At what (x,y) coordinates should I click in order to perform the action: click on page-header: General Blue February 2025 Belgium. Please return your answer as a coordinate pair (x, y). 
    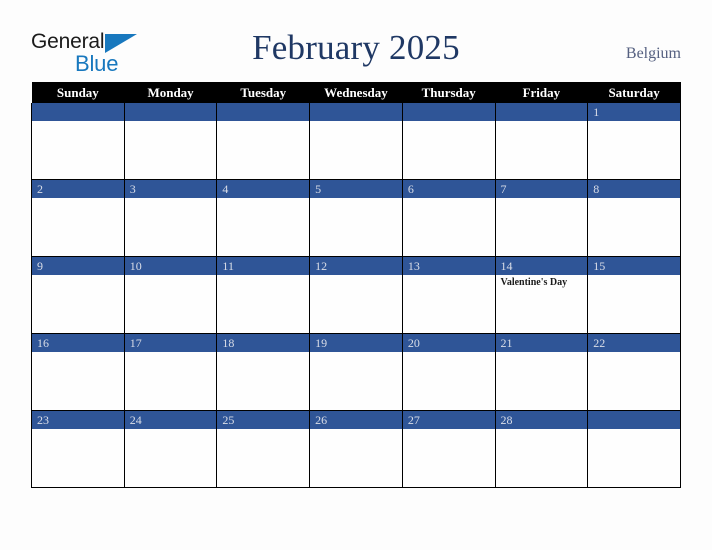
    Looking at the image, I should click on (356, 41).